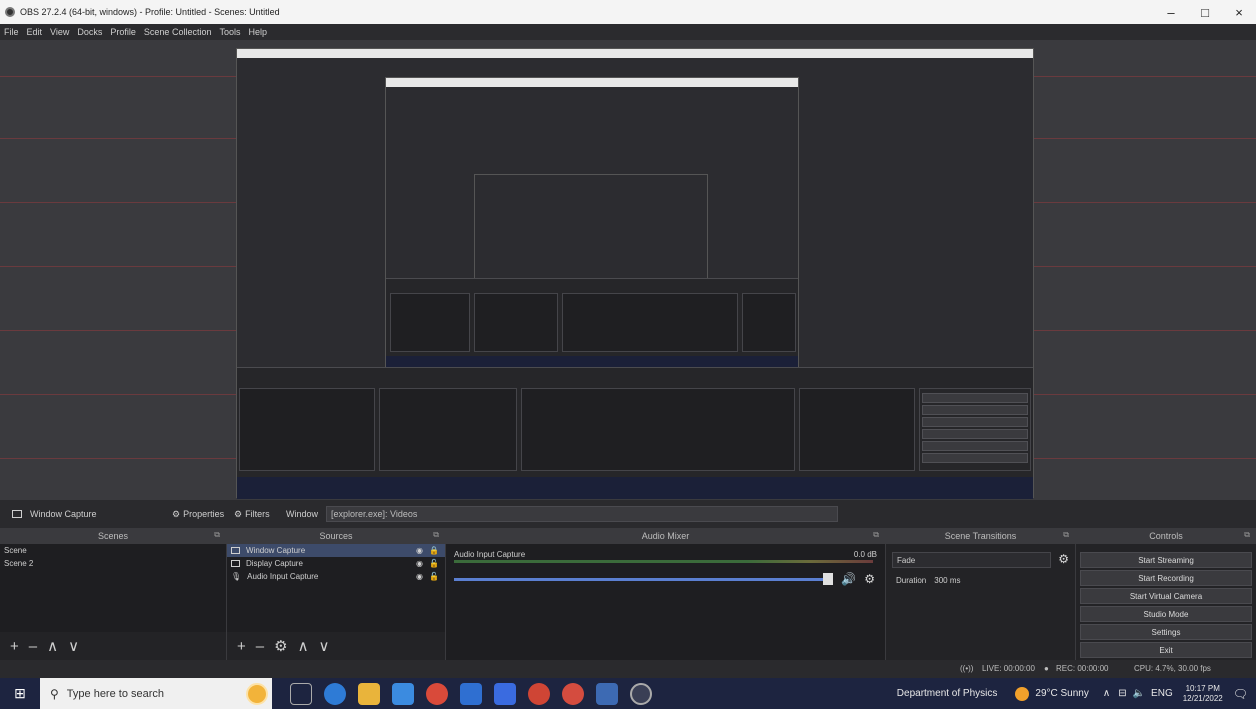 Image resolution: width=1256 pixels, height=709 pixels. Describe the element at coordinates (257, 32) in the screenshot. I see `menu-help: Help` at that location.